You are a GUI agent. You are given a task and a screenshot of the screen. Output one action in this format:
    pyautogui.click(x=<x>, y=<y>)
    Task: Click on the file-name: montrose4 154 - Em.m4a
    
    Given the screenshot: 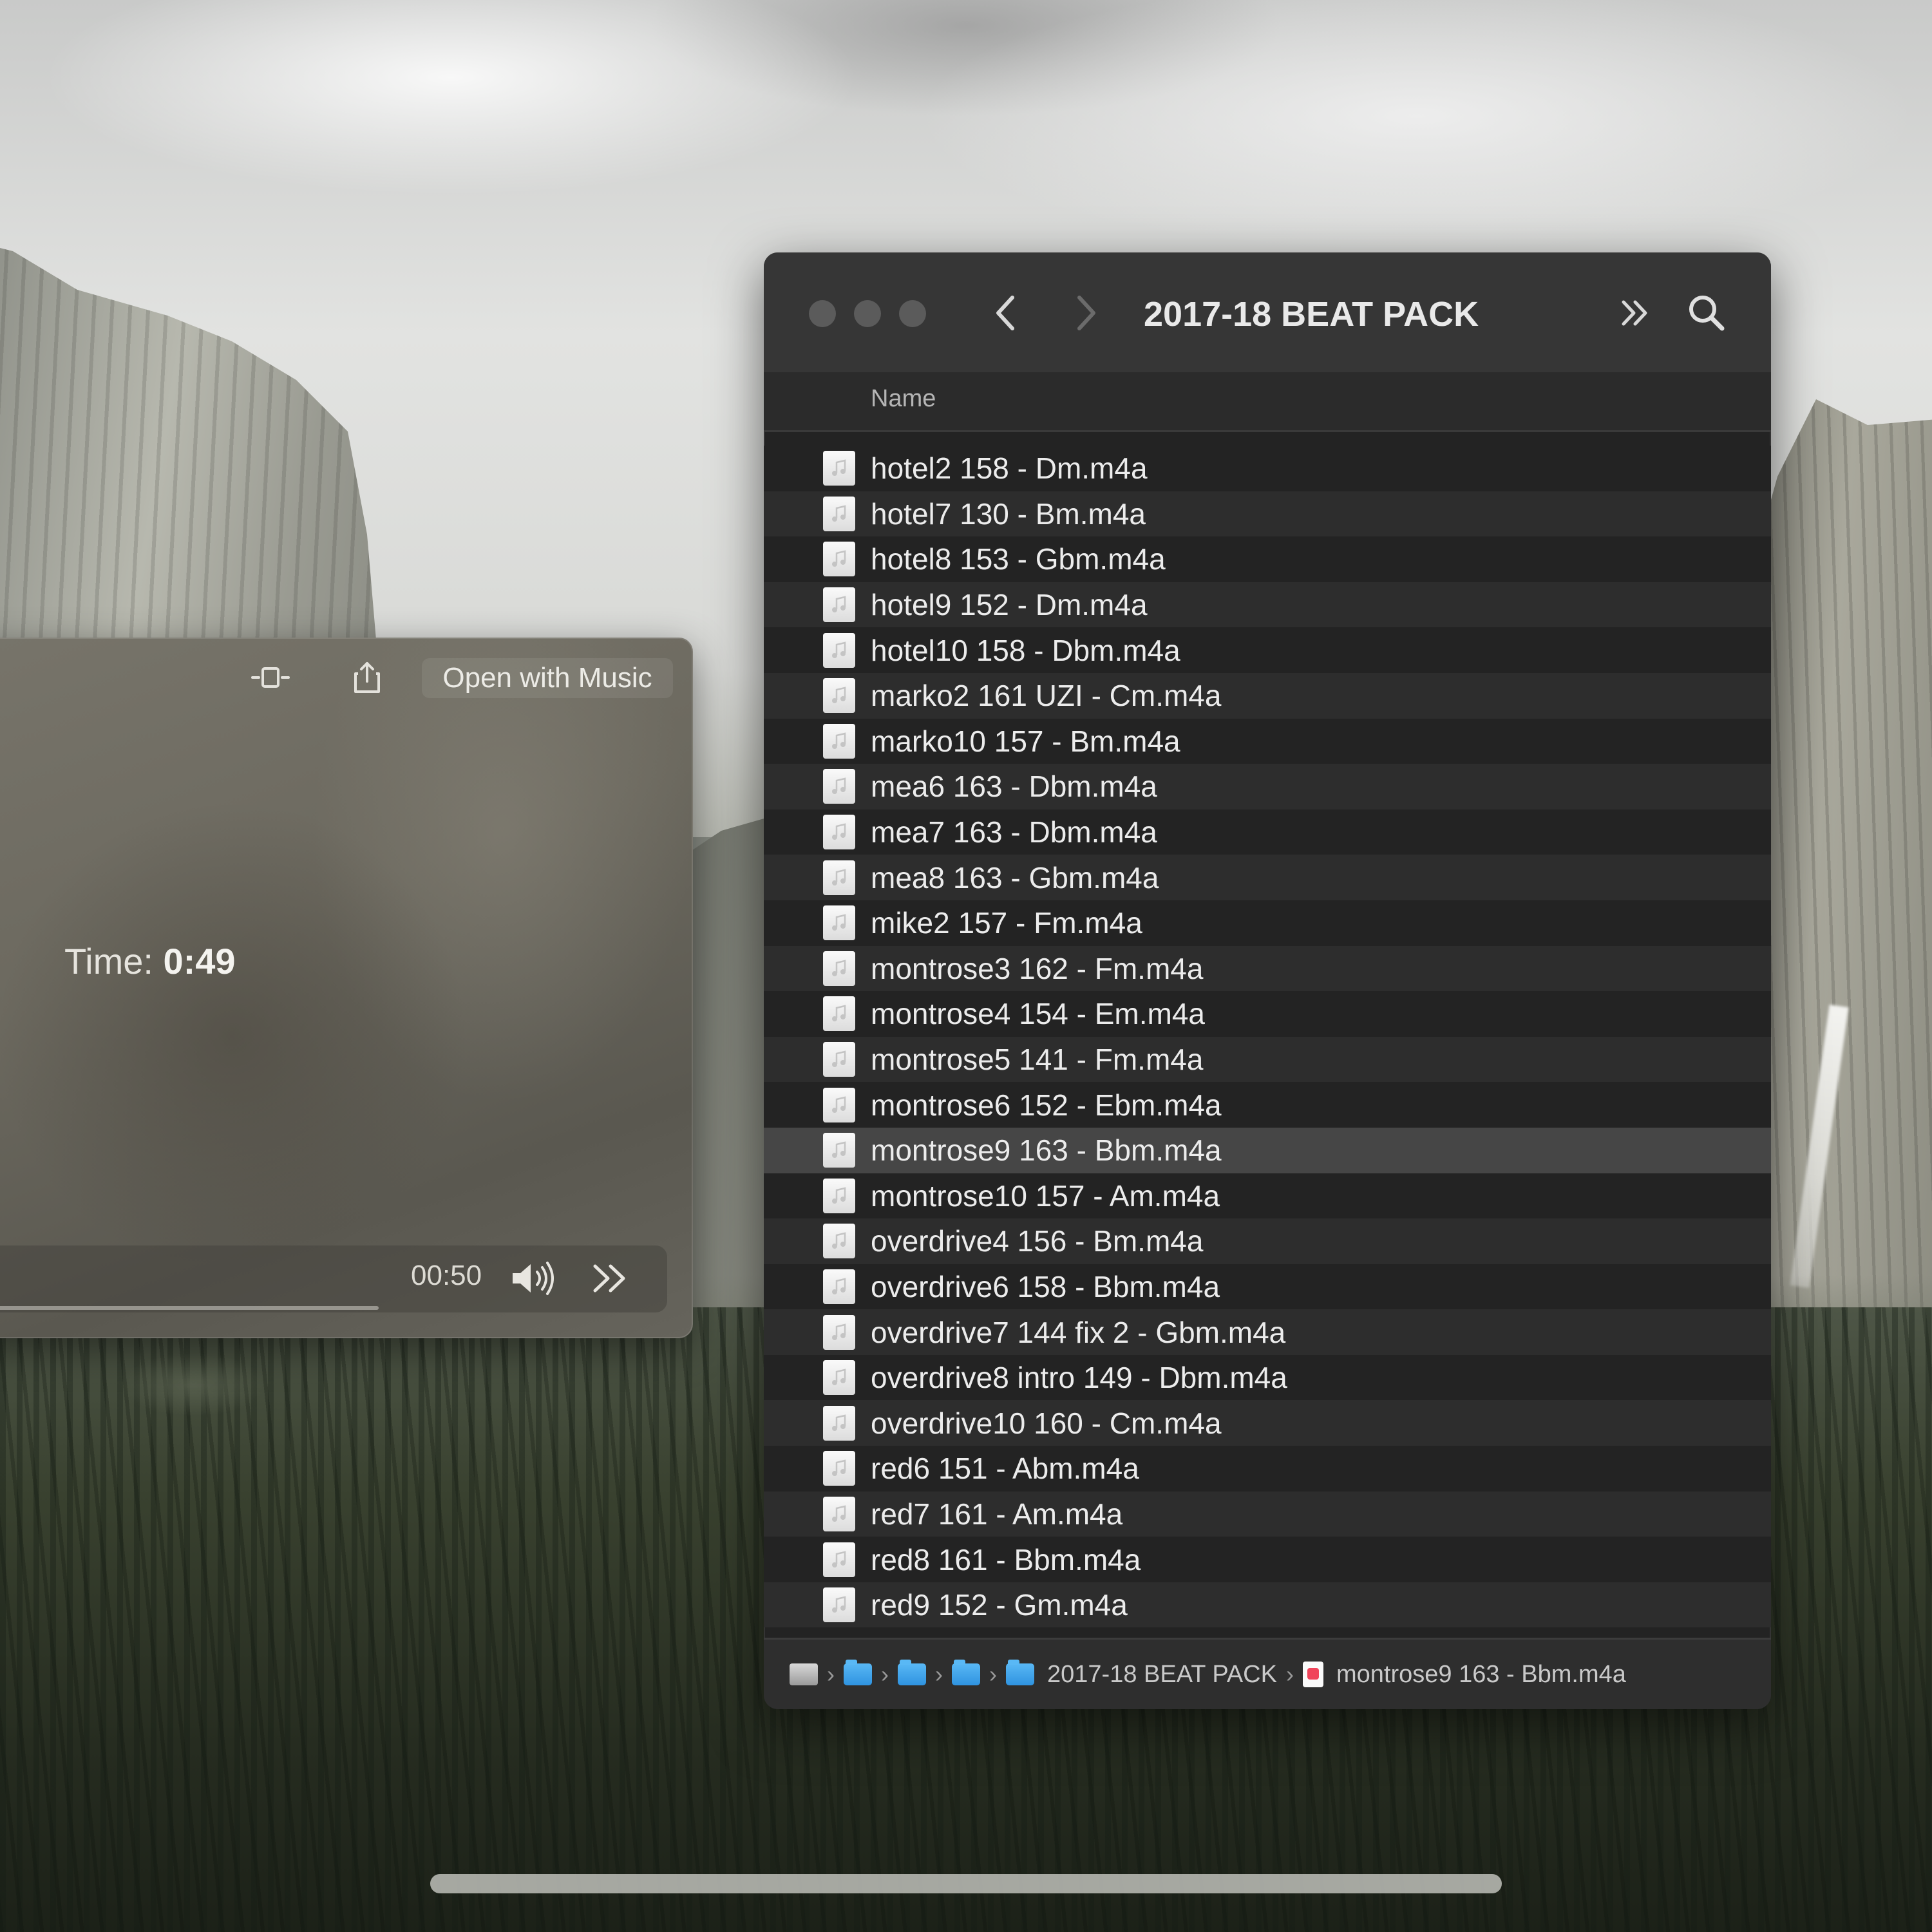 What is the action you would take?
    pyautogui.click(x=1038, y=1014)
    